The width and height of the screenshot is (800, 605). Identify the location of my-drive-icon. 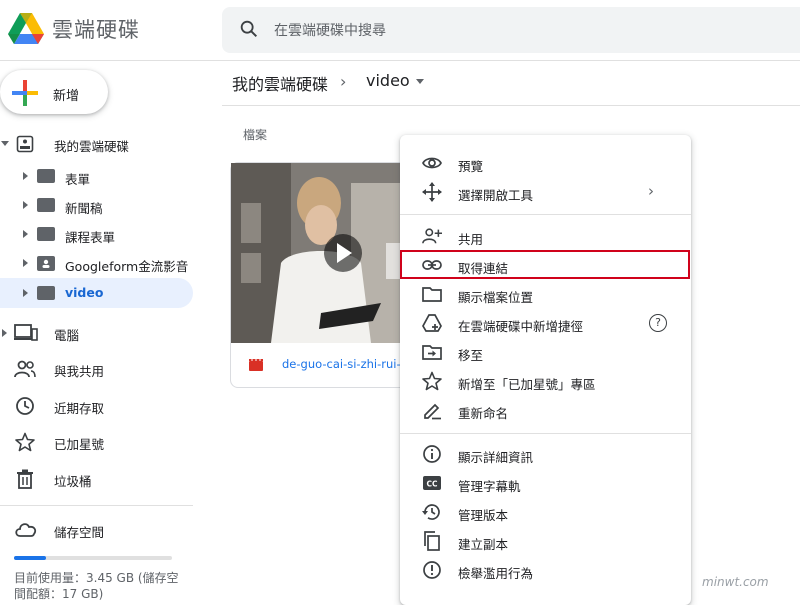
(25, 144).